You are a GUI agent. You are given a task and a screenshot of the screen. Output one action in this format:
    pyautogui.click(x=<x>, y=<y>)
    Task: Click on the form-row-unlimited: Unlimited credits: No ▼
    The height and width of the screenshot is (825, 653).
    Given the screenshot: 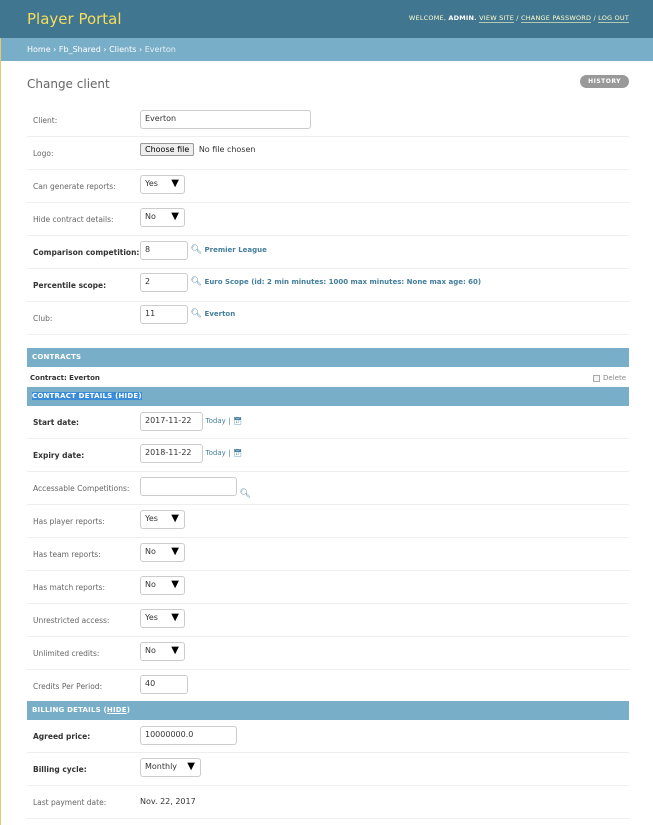 What is the action you would take?
    pyautogui.click(x=328, y=653)
    